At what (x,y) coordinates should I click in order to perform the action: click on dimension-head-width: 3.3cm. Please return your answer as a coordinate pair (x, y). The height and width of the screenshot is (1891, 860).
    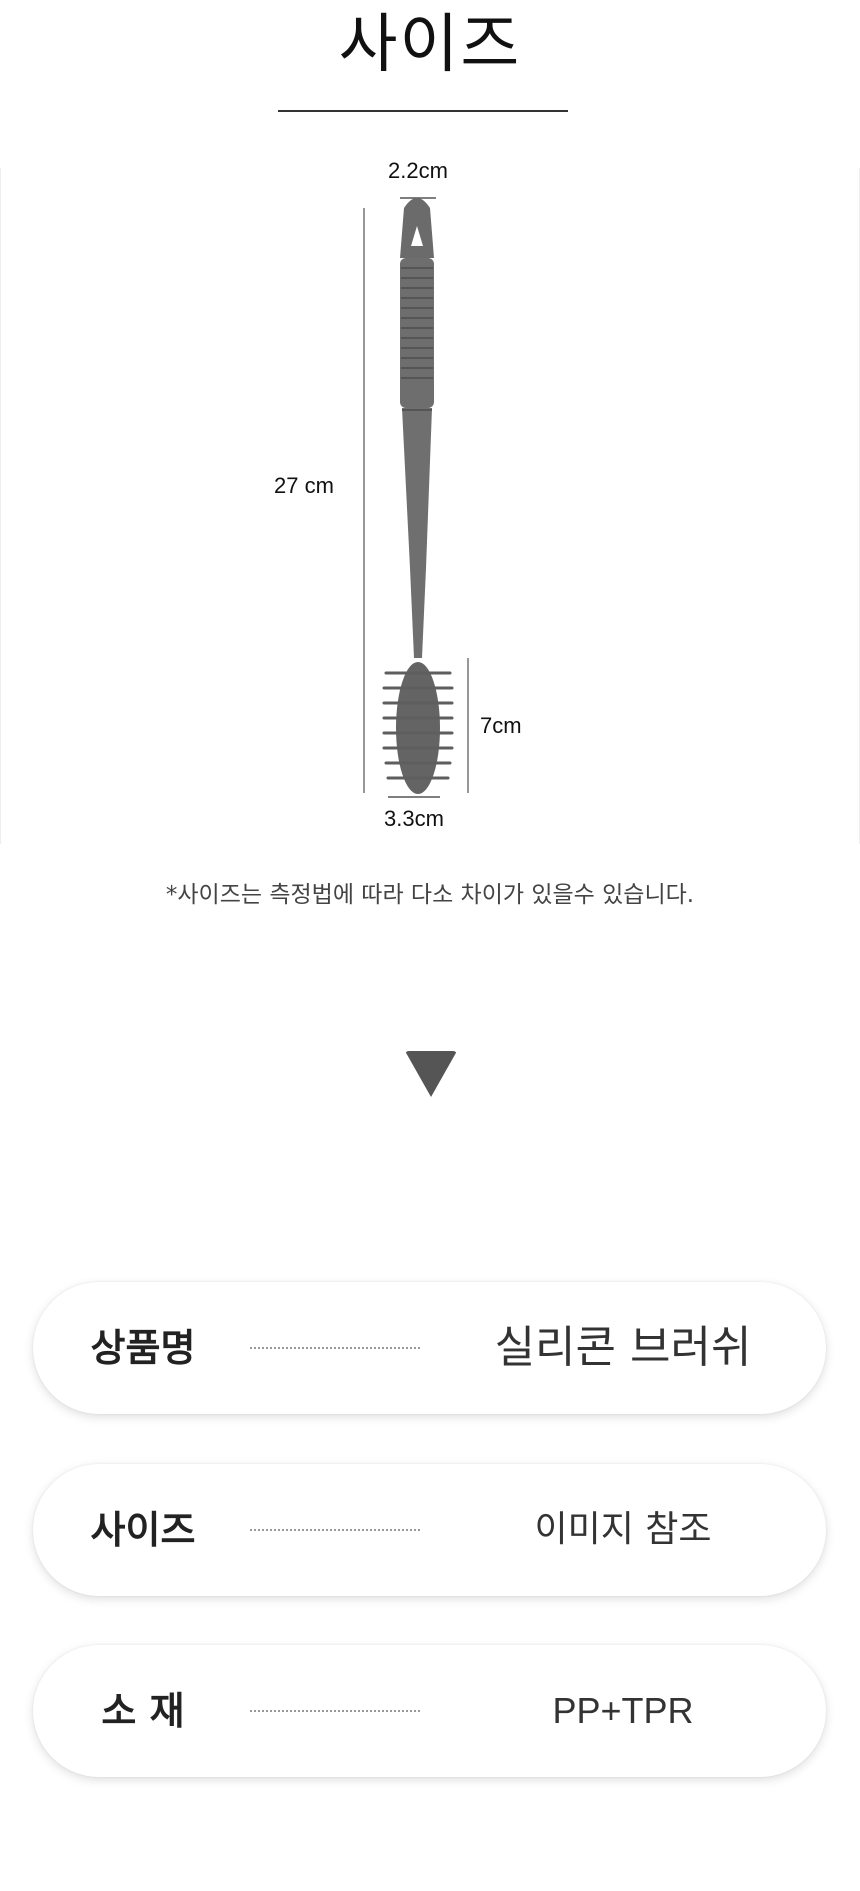
    Looking at the image, I should click on (414, 818).